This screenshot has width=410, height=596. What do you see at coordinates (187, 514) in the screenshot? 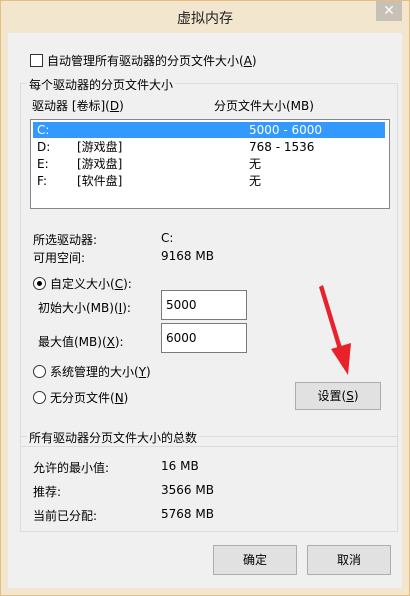
I see `currently-allocated-value: 5768 MB` at bounding box center [187, 514].